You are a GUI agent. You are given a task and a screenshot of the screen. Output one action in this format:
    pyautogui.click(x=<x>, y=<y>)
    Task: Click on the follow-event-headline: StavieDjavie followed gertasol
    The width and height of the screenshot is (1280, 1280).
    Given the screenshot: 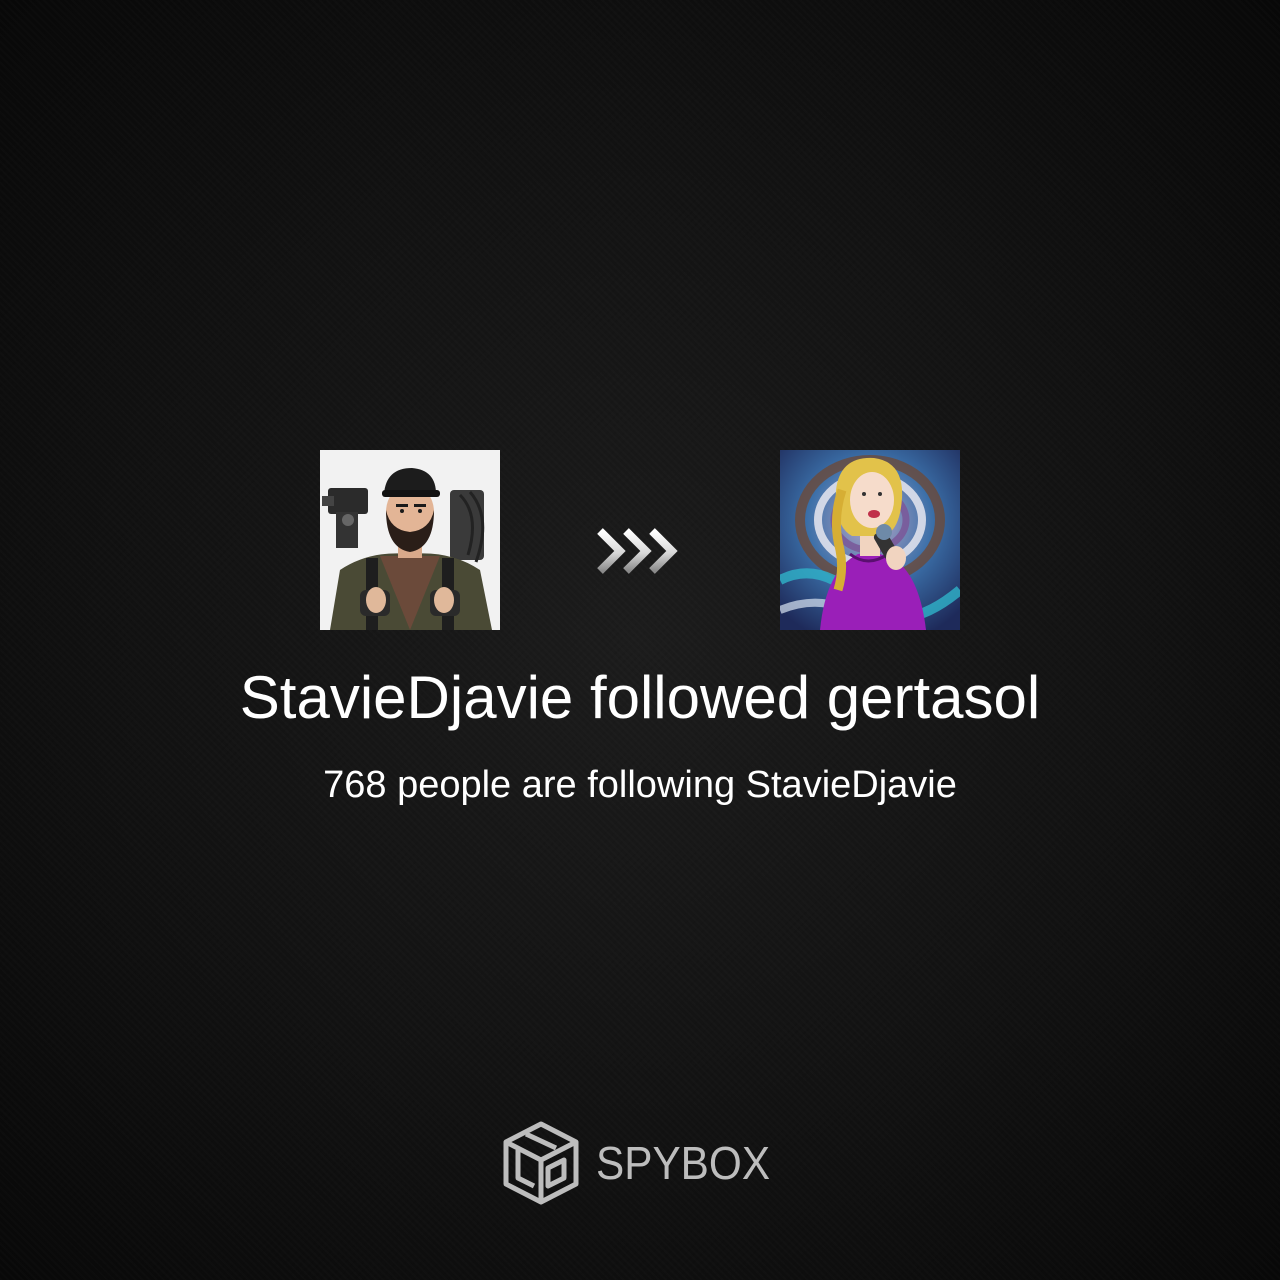 What is the action you would take?
    pyautogui.click(x=640, y=697)
    